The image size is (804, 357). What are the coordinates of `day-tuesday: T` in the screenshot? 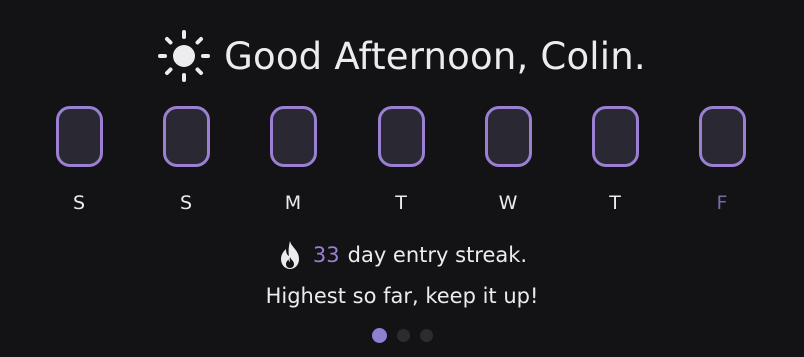 It's located at (401, 160).